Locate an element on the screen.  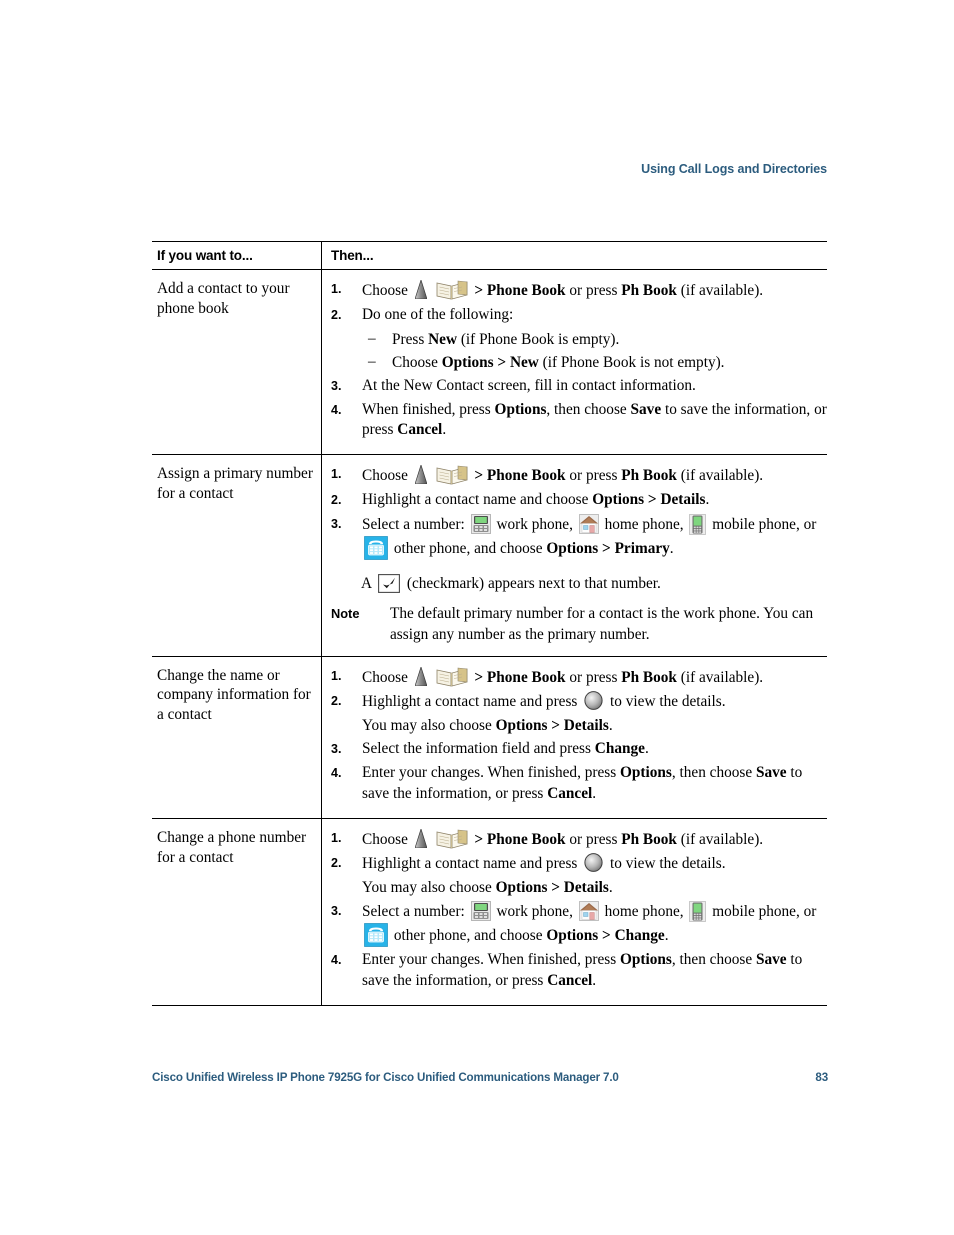
step-text-post: to view the details. is located at coordinates (668, 702).